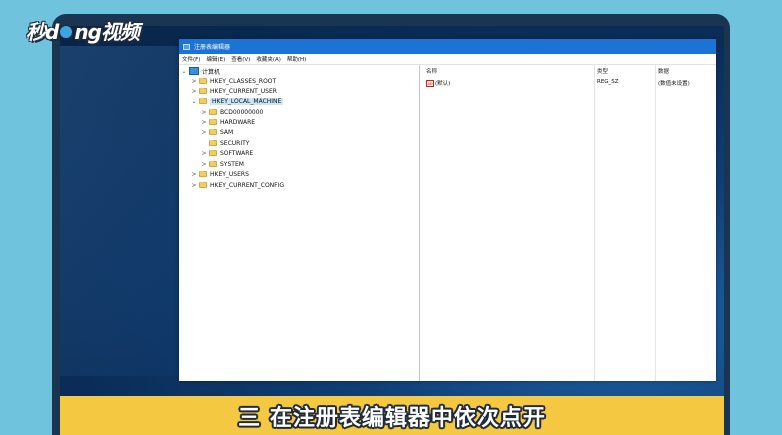  Describe the element at coordinates (234, 91) in the screenshot. I see `tree-item-hkcu: > HKEY_CURRENT_USER` at that location.